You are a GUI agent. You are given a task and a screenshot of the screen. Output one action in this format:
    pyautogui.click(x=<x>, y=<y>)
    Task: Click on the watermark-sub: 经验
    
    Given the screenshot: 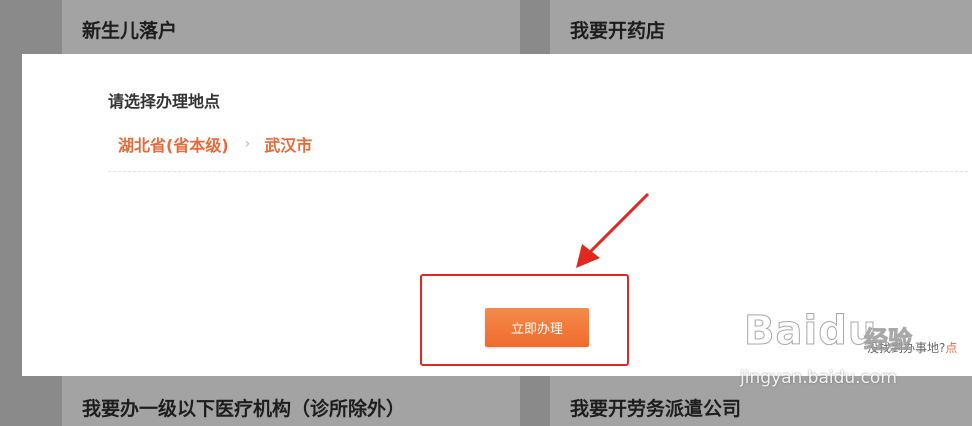 What is the action you would take?
    pyautogui.click(x=888, y=340)
    